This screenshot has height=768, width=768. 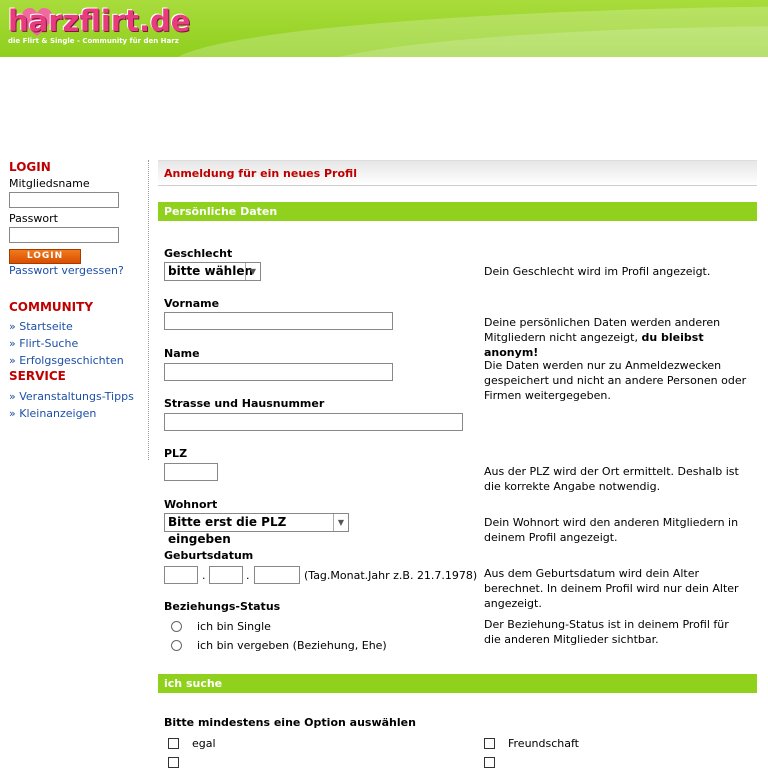 What do you see at coordinates (278, 321) in the screenshot?
I see `firstname-input` at bounding box center [278, 321].